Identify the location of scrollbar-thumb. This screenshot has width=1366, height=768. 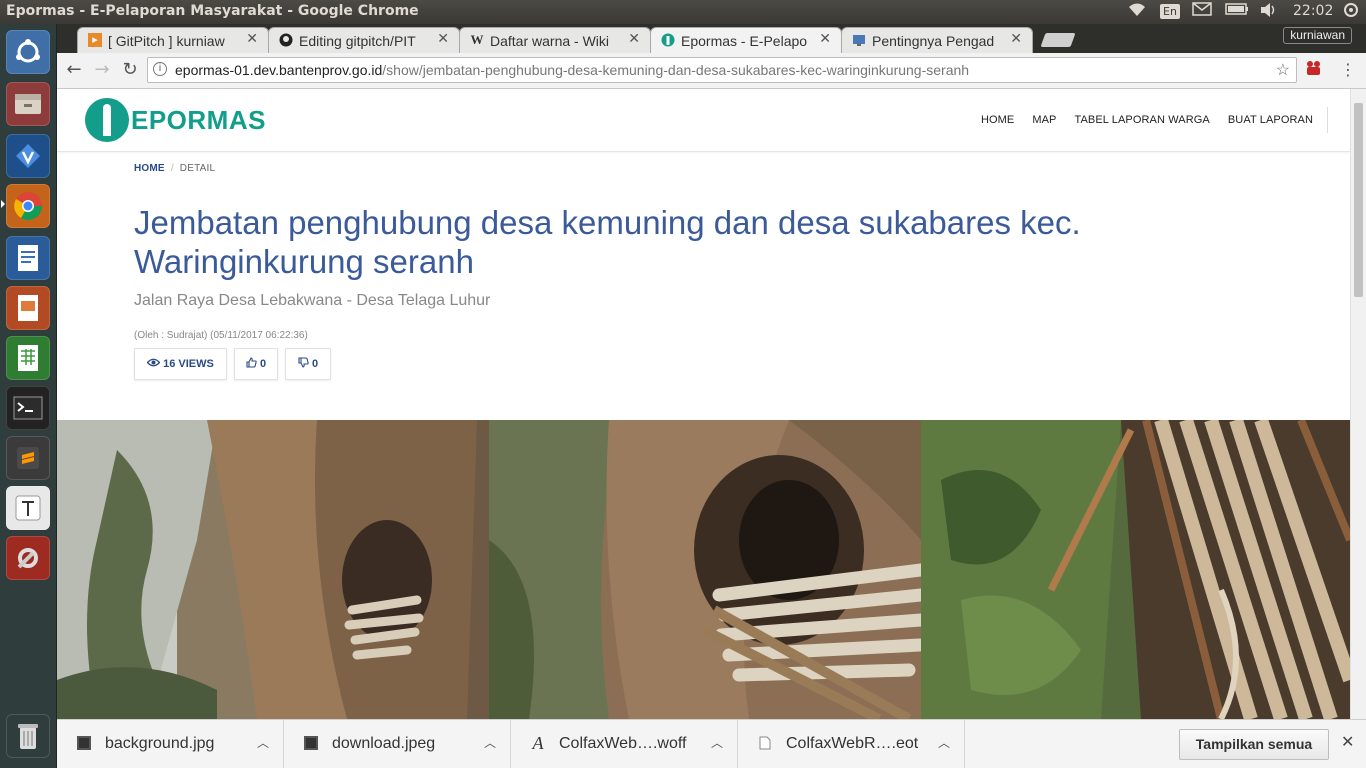
(1358, 200).